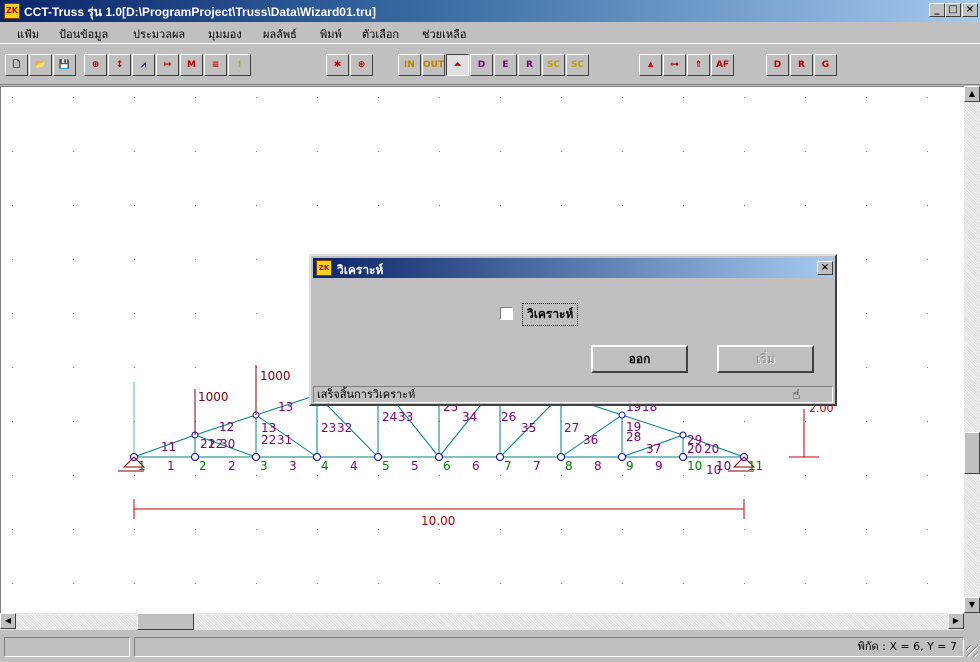 This screenshot has height=662, width=980. I want to click on dialog-title-bar: ZK วิเคราะห์ ×, so click(573, 268).